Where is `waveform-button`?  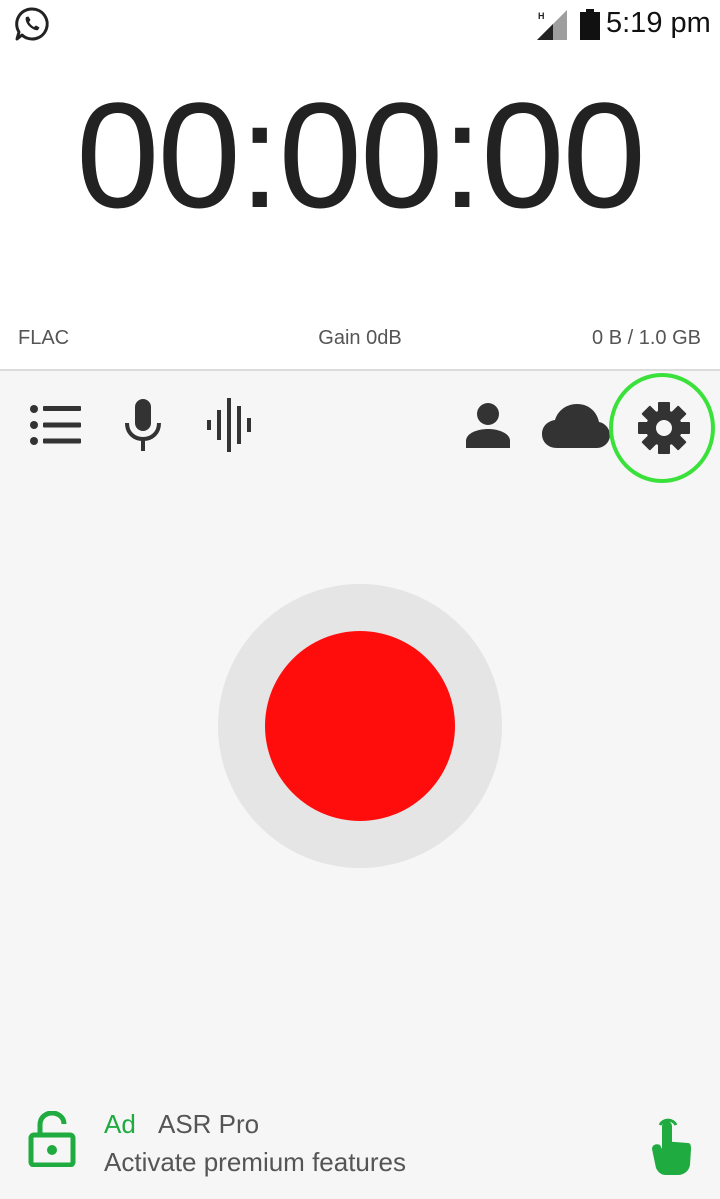 waveform-button is located at coordinates (231, 425).